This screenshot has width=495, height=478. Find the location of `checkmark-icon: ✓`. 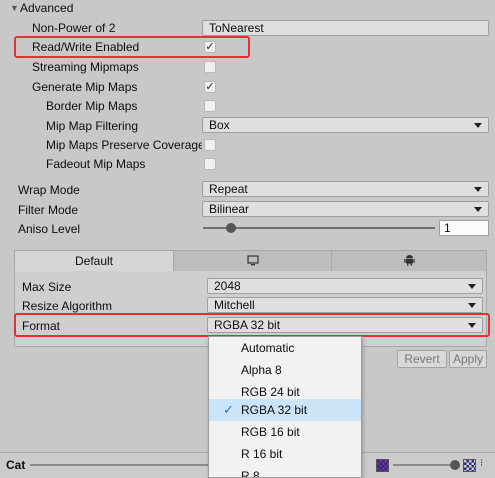

checkmark-icon: ✓ is located at coordinates (228, 409).